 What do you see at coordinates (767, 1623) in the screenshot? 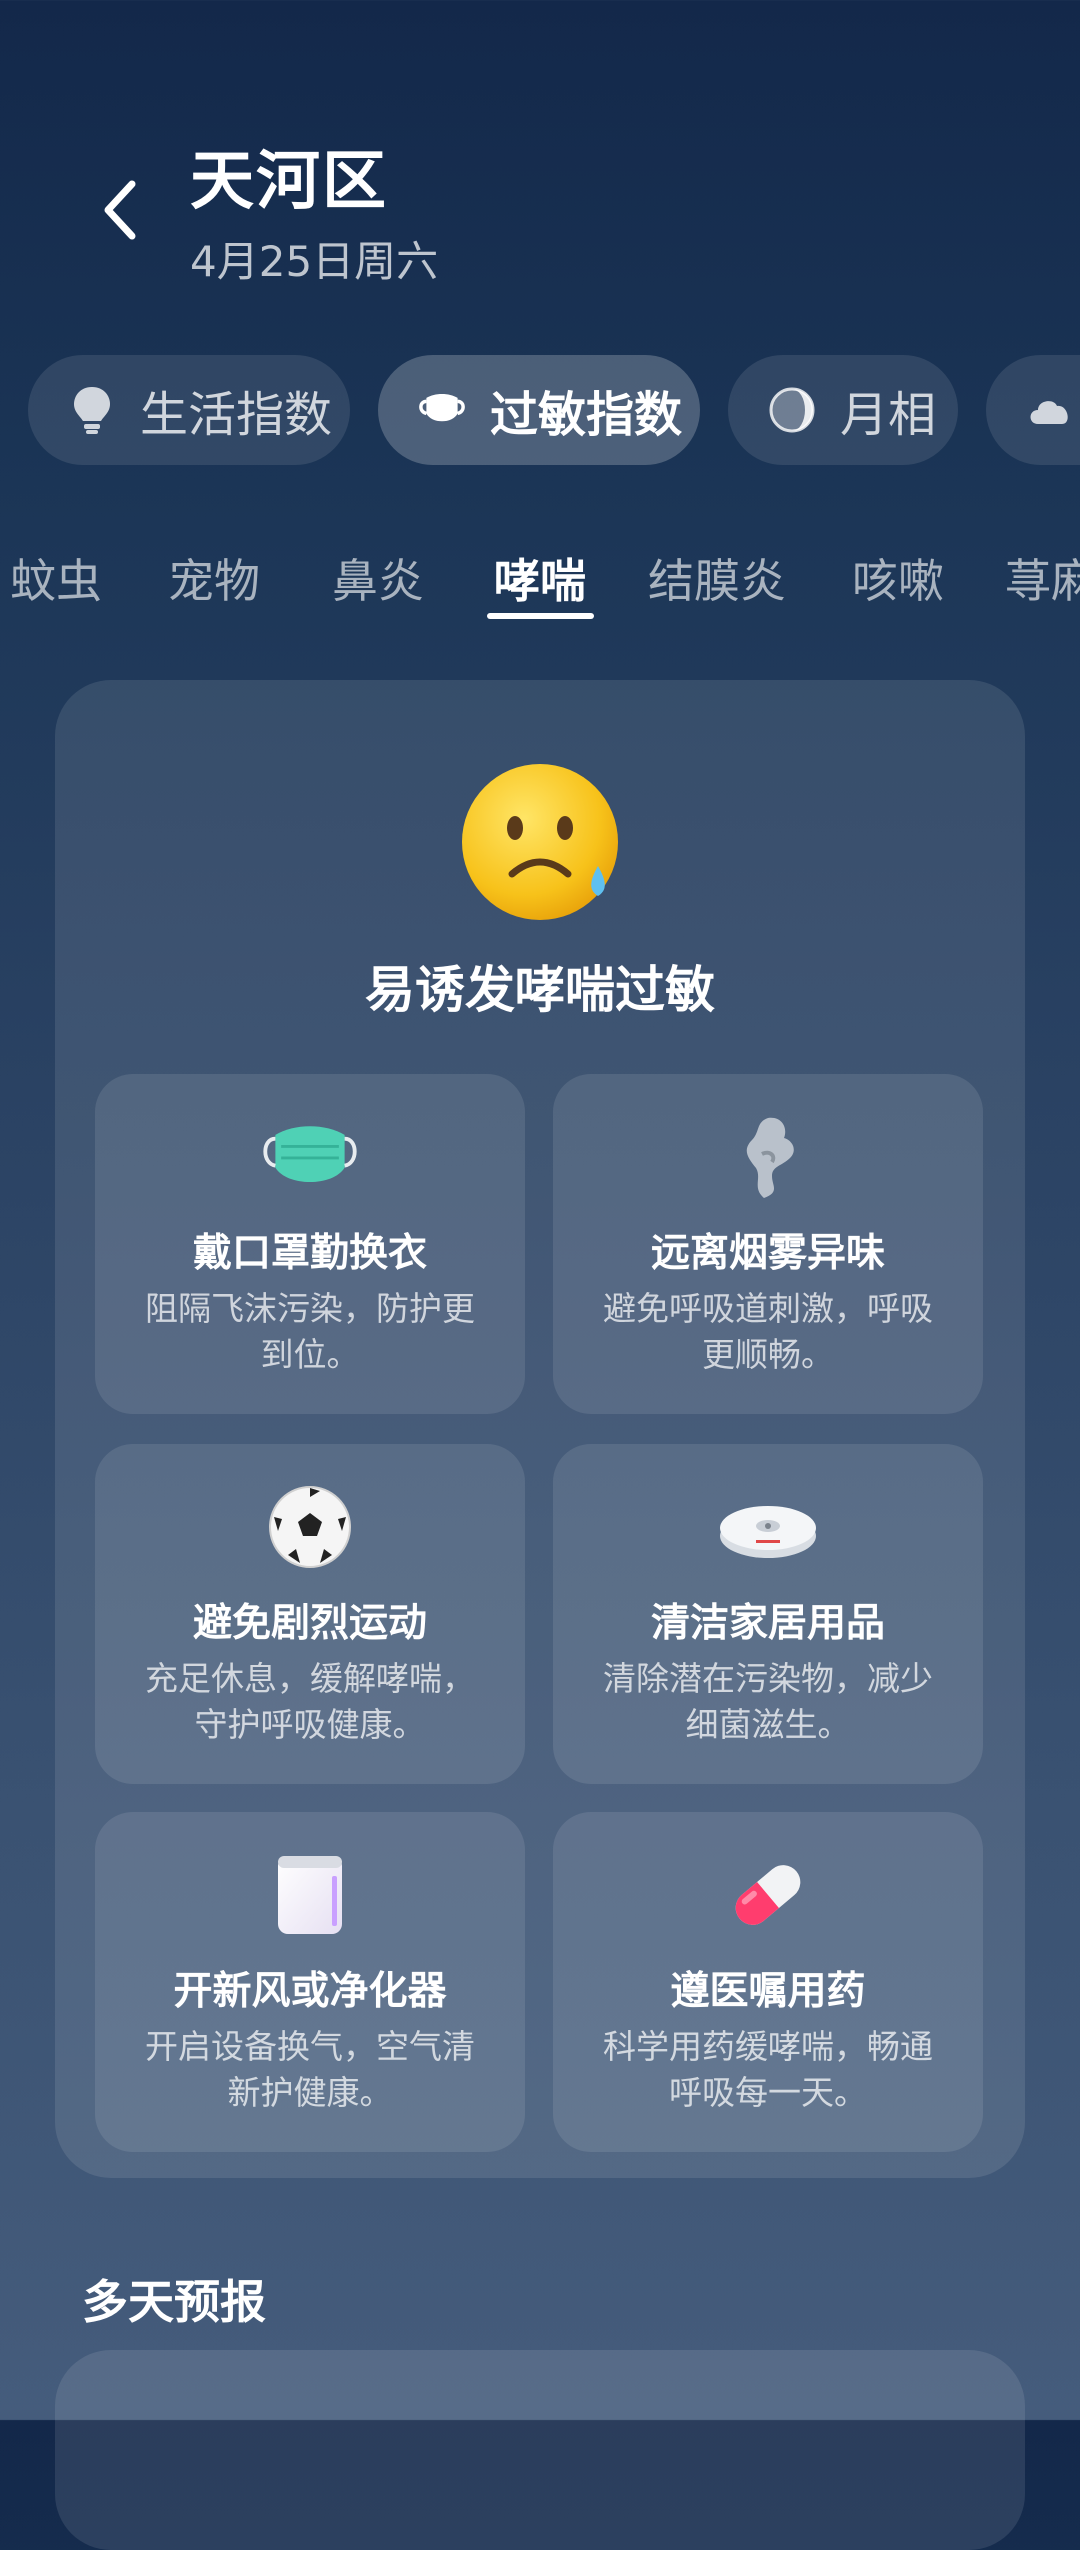
I see `tip-title: 清洁家居用品` at bounding box center [767, 1623].